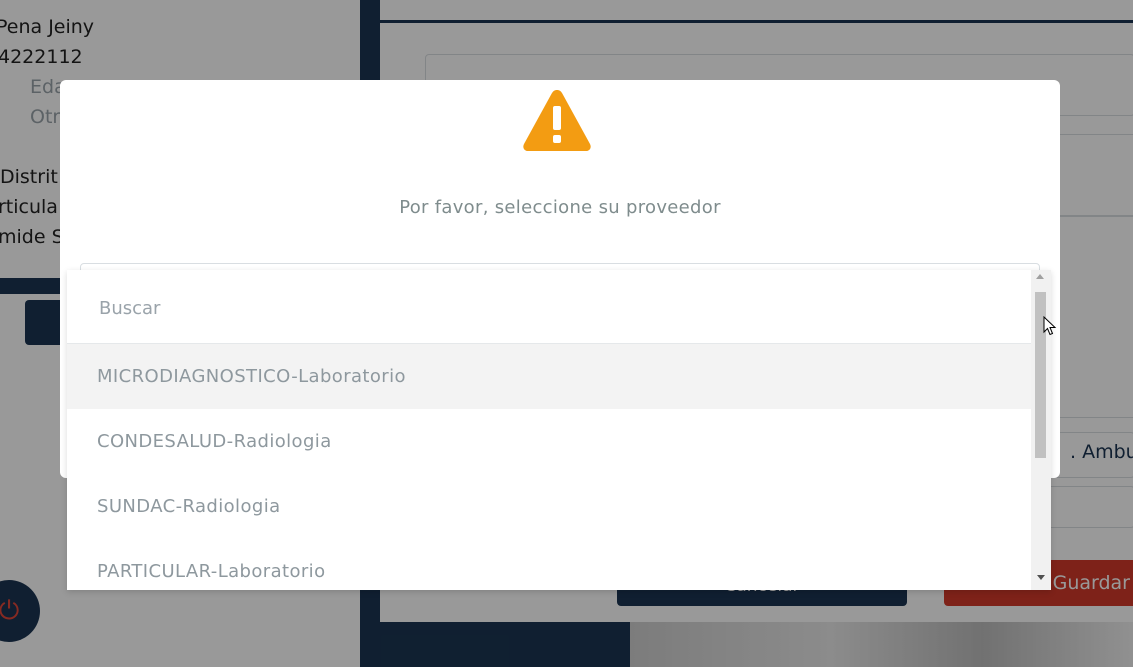 This screenshot has width=1133, height=667. I want to click on search-input, so click(549, 308).